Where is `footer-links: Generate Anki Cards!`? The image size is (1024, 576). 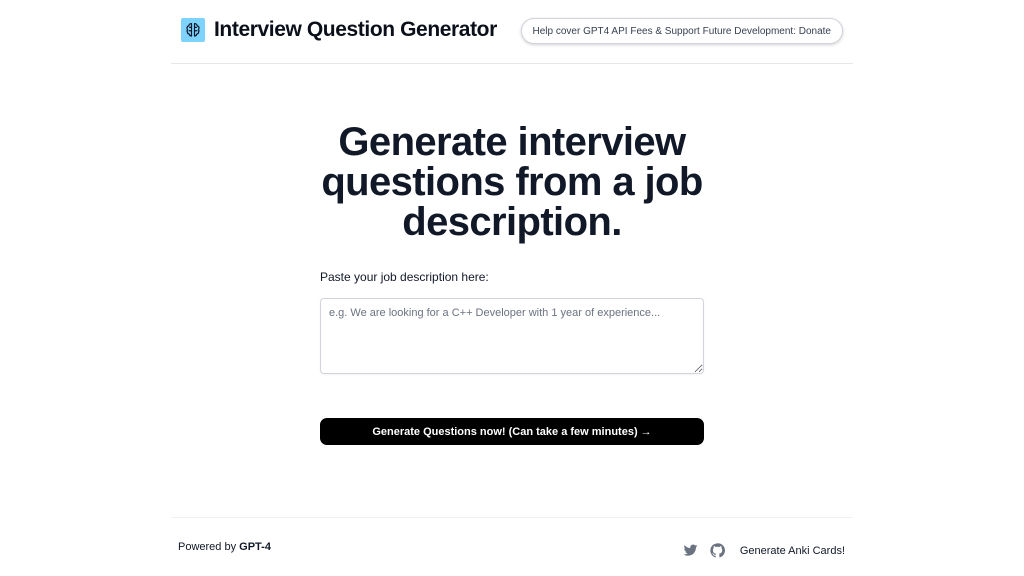
footer-links: Generate Anki Cards! is located at coordinates (764, 551).